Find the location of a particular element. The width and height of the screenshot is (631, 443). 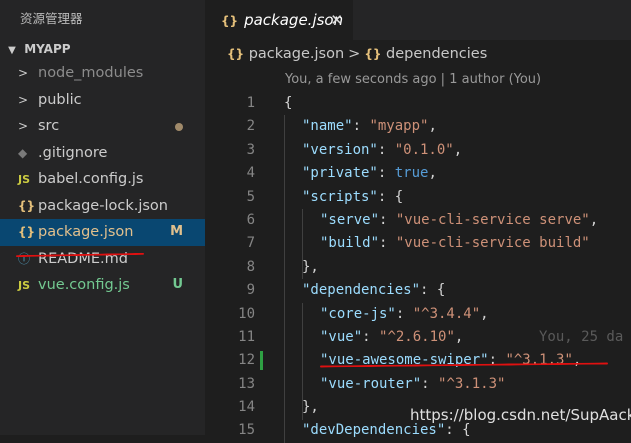

breadcrumb: {} package.json >{} dependencies is located at coordinates (418, 54).